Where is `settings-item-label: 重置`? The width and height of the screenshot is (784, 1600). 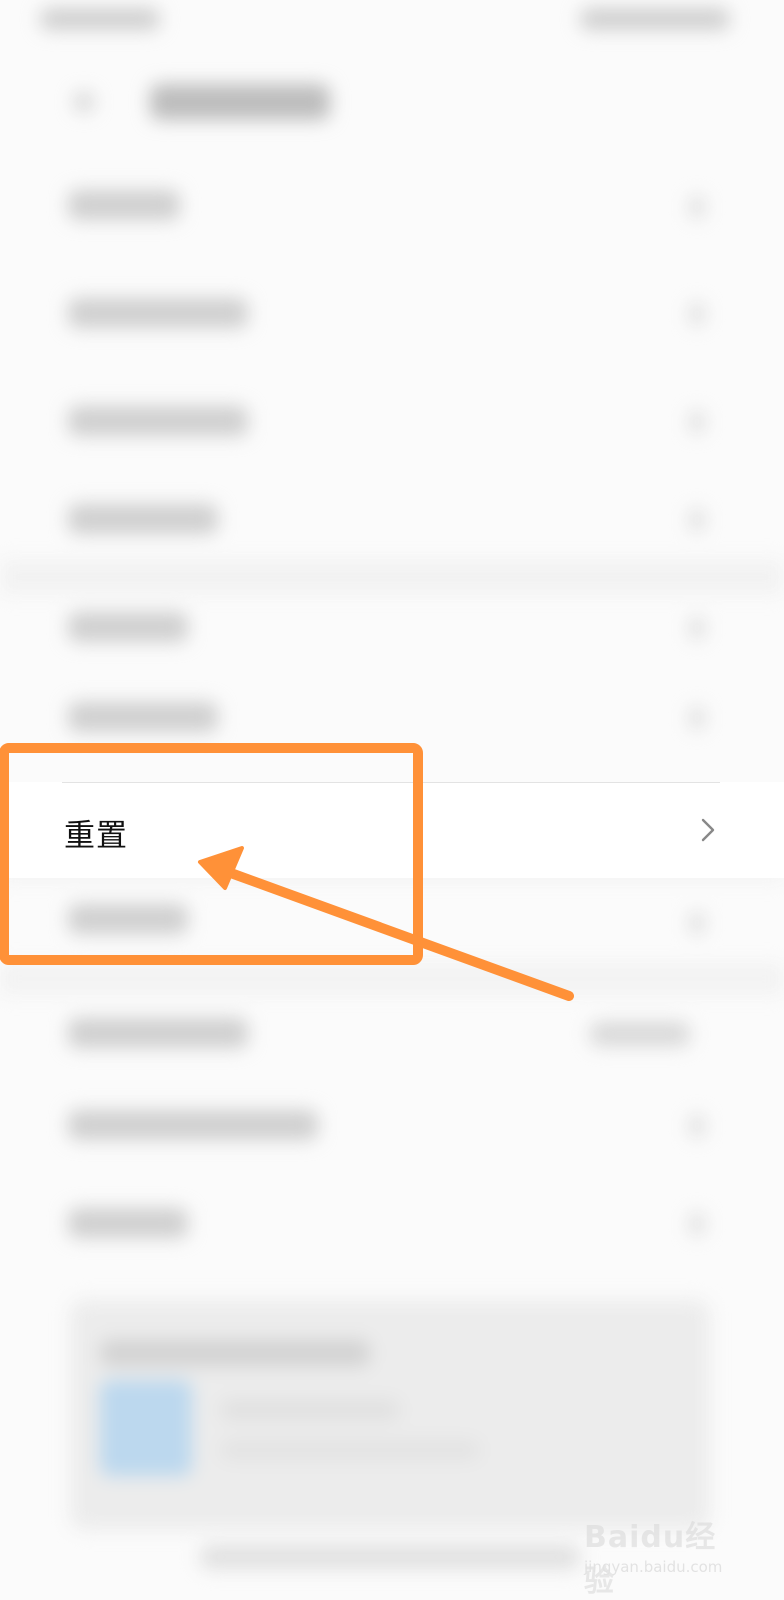 settings-item-label: 重置 is located at coordinates (96, 836).